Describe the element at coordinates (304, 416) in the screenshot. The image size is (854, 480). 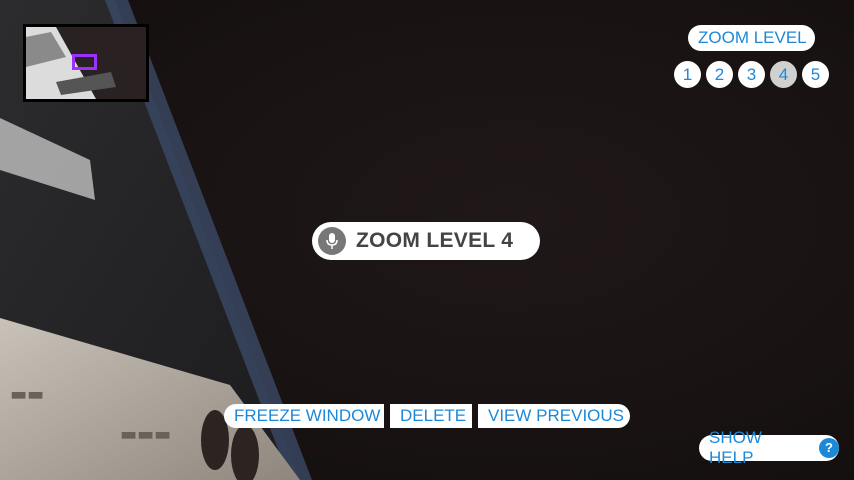
I see `freeze-window-button: FREEZE WINDOW` at that location.